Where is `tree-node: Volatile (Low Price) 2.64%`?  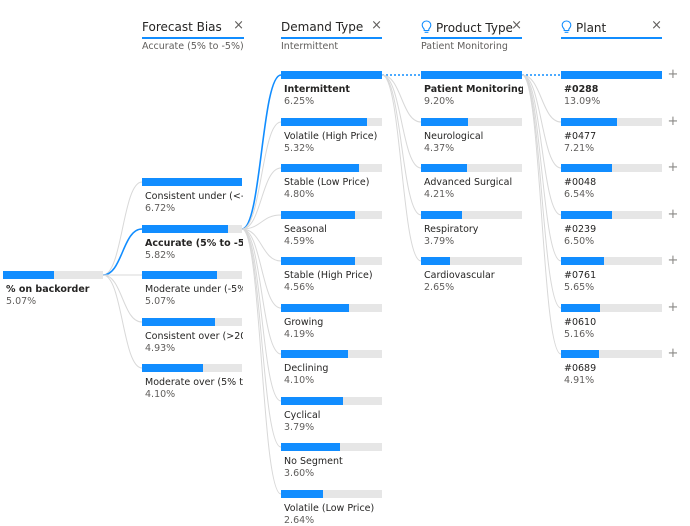
tree-node: Volatile (Low Price) 2.64% is located at coordinates (331, 508).